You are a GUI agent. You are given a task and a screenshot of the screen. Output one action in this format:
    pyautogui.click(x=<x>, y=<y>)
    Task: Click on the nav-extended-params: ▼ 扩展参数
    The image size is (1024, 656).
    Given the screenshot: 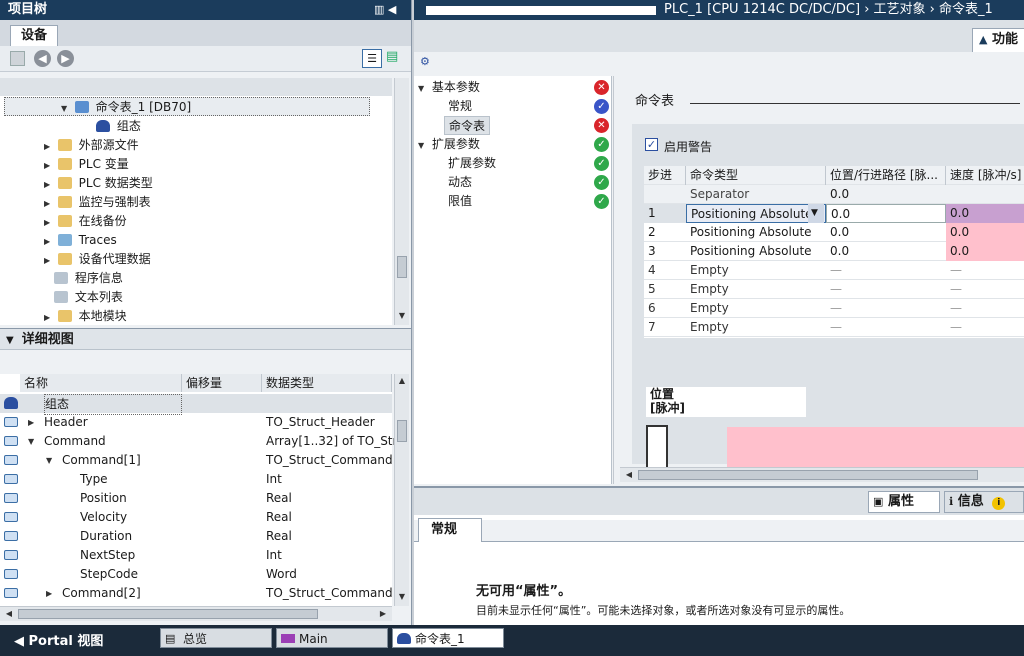 What is the action you would take?
    pyautogui.click(x=449, y=144)
    